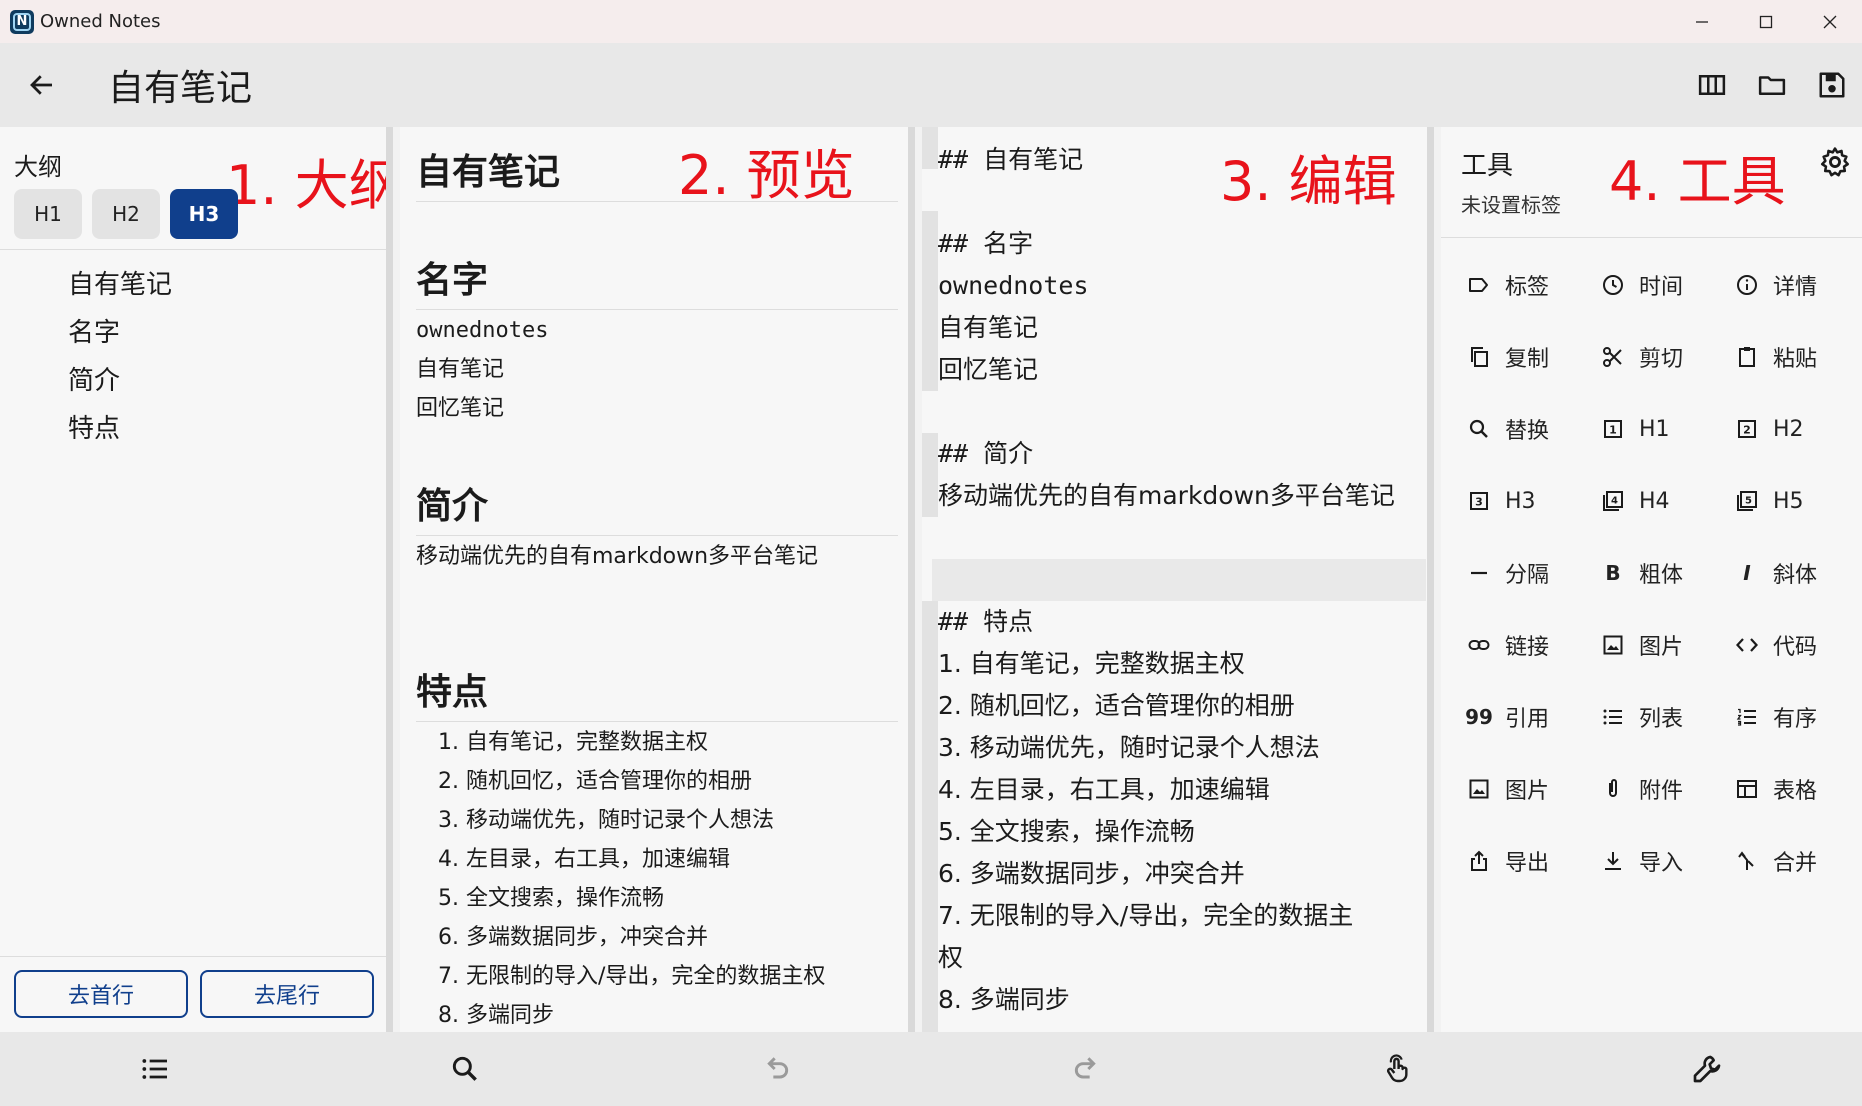  Describe the element at coordinates (1613, 861) in the screenshot. I see `import-icon` at that location.